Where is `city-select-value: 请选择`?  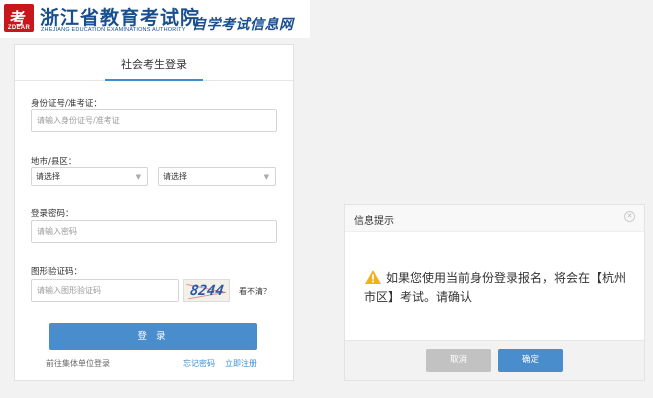
city-select-value: 请选择 is located at coordinates (48, 176).